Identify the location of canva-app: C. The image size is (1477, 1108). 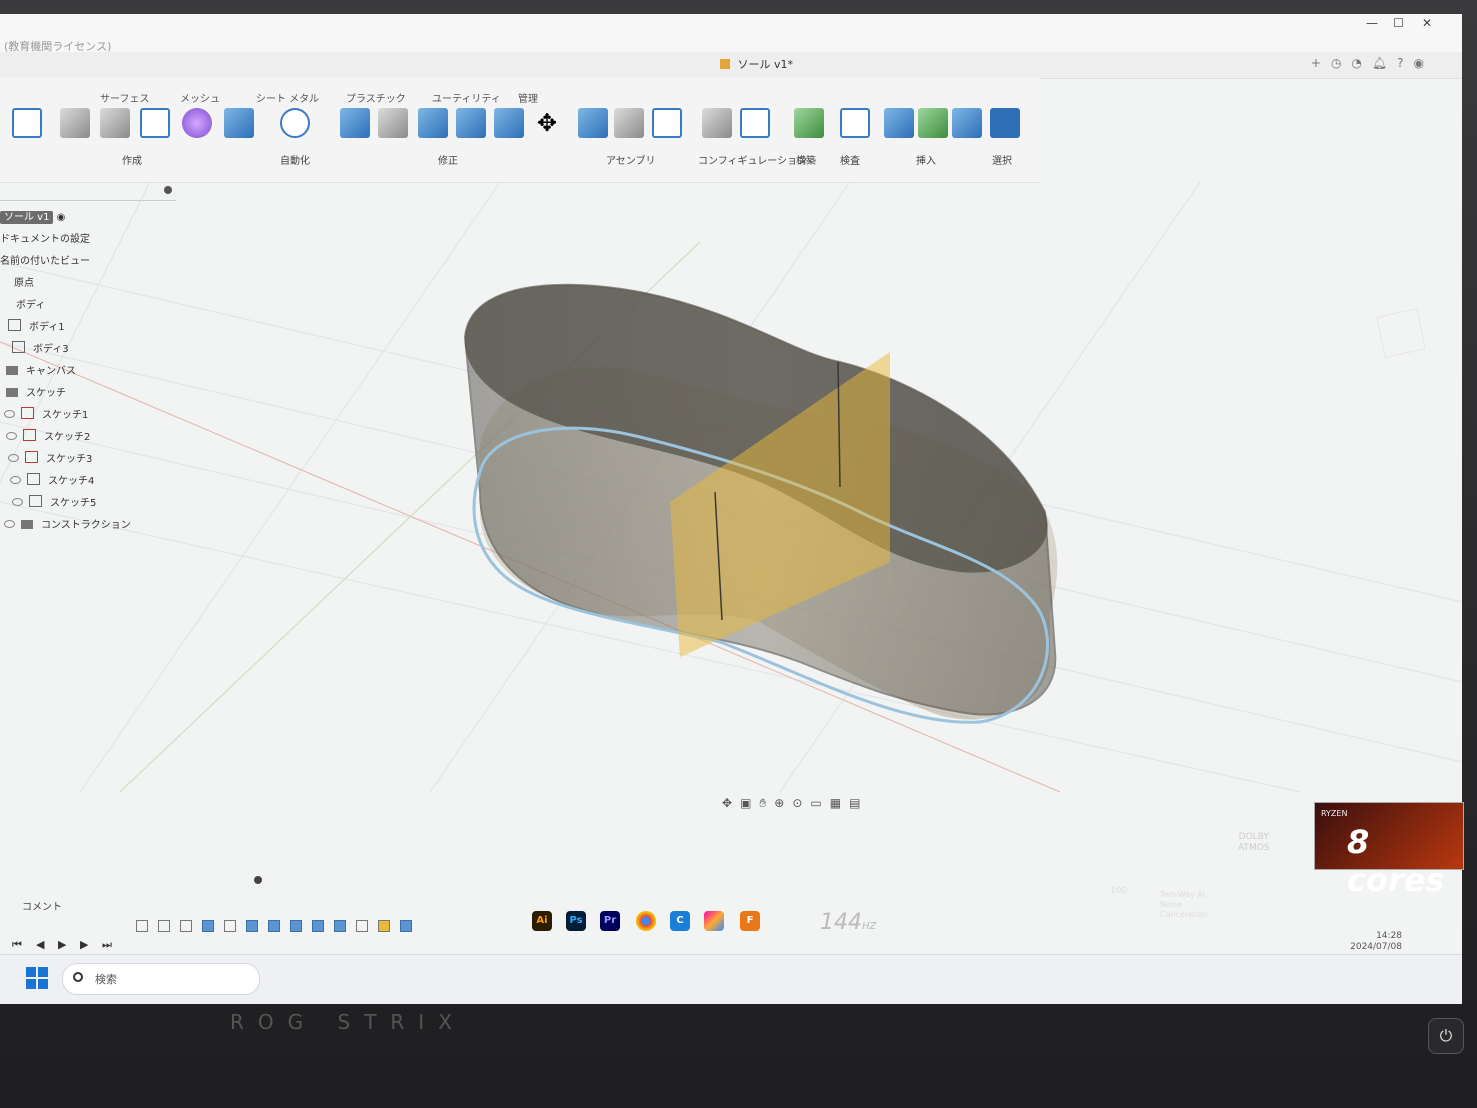
(680, 921).